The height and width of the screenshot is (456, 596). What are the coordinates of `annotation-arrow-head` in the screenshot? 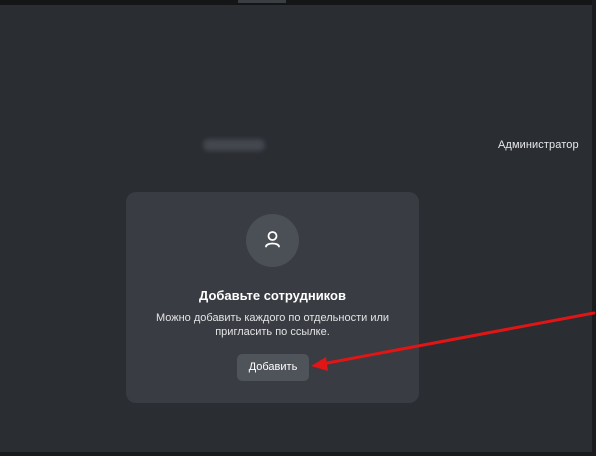 It's located at (319, 364).